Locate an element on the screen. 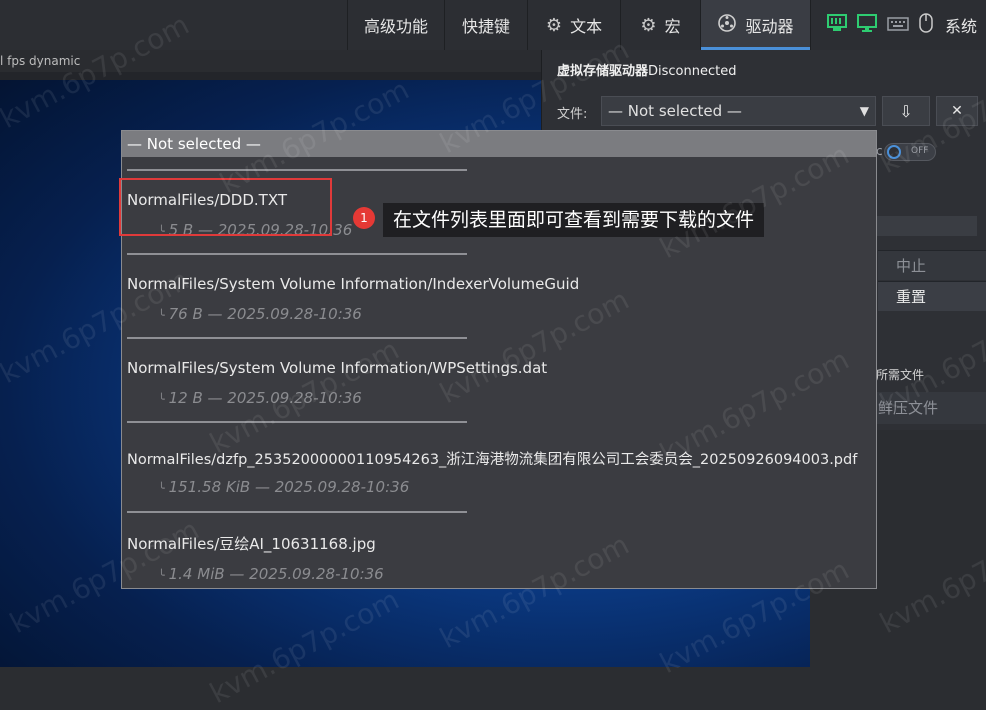 Image resolution: width=986 pixels, height=710 pixels. stop-button: 中止 is located at coordinates (932, 265).